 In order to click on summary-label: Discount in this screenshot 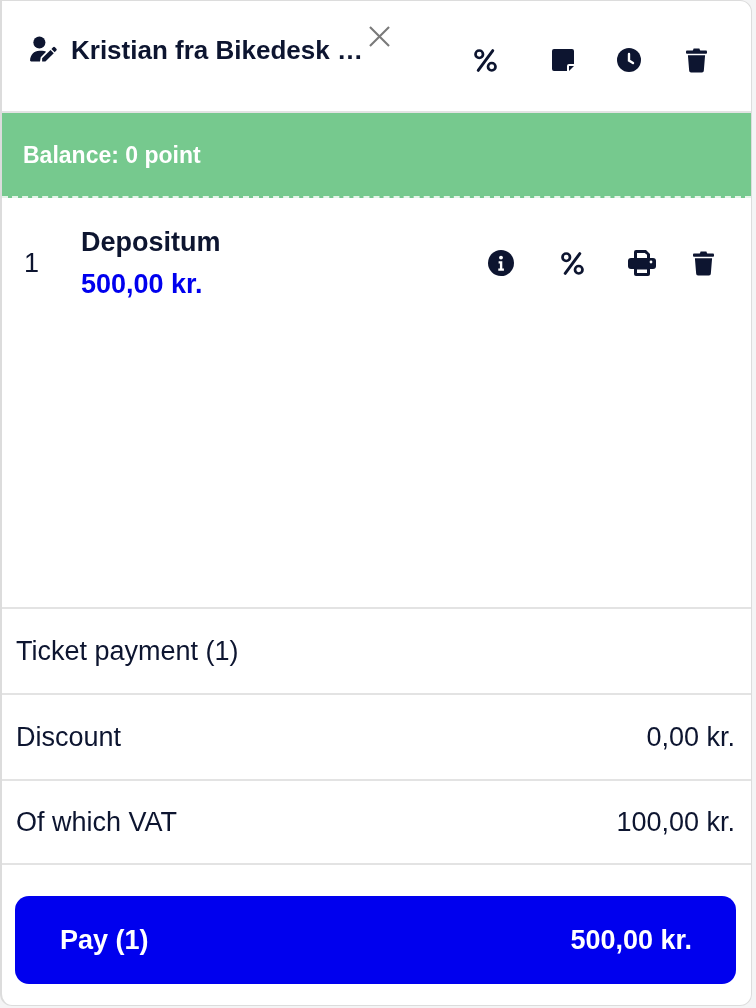, I will do `click(69, 737)`.